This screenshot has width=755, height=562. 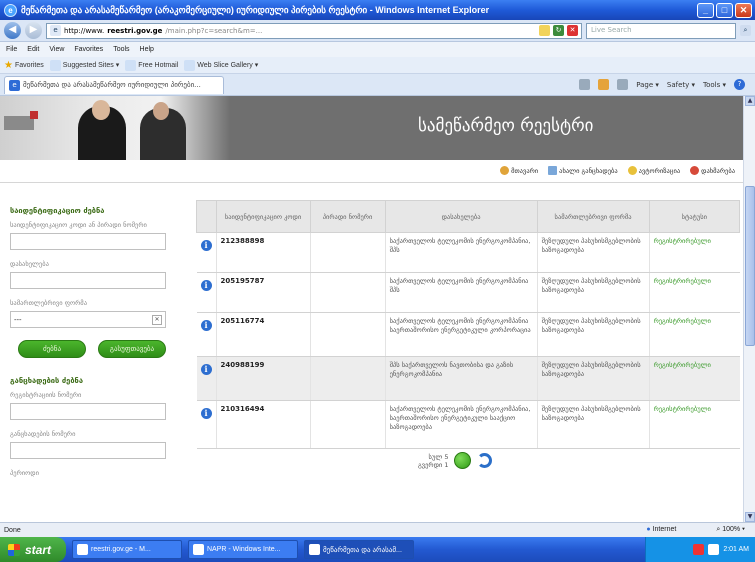 I want to click on search-button: ძებნა, so click(x=52, y=349).